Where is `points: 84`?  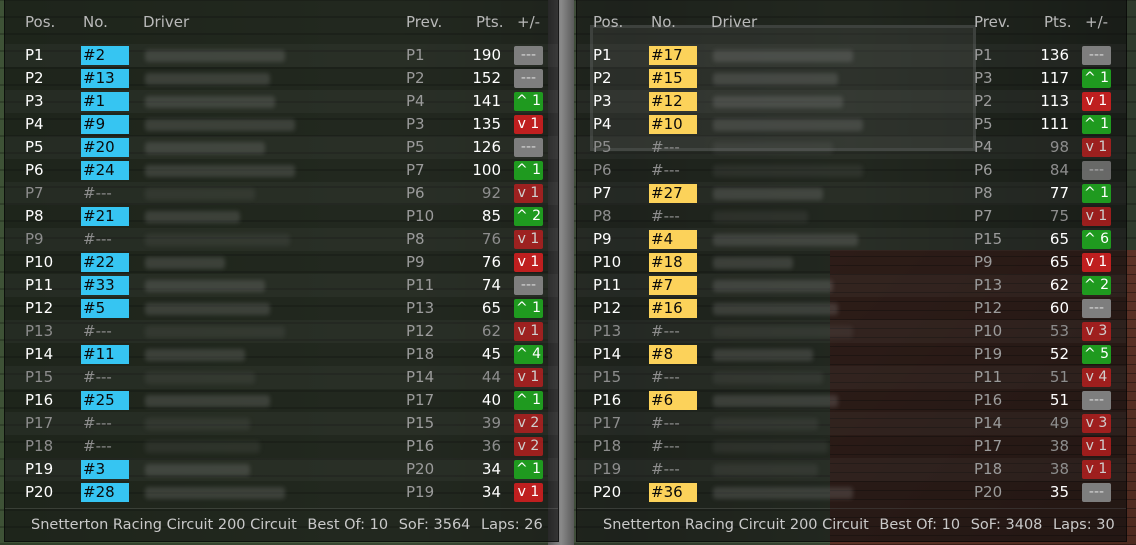
points: 84 is located at coordinates (1059, 170).